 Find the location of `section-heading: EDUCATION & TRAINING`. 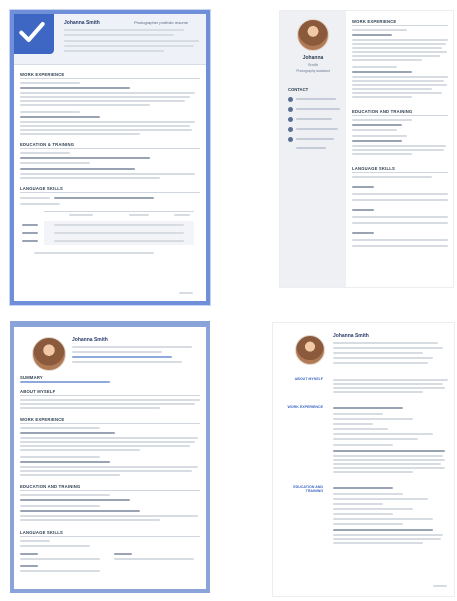

section-heading: EDUCATION & TRAINING is located at coordinates (47, 144).